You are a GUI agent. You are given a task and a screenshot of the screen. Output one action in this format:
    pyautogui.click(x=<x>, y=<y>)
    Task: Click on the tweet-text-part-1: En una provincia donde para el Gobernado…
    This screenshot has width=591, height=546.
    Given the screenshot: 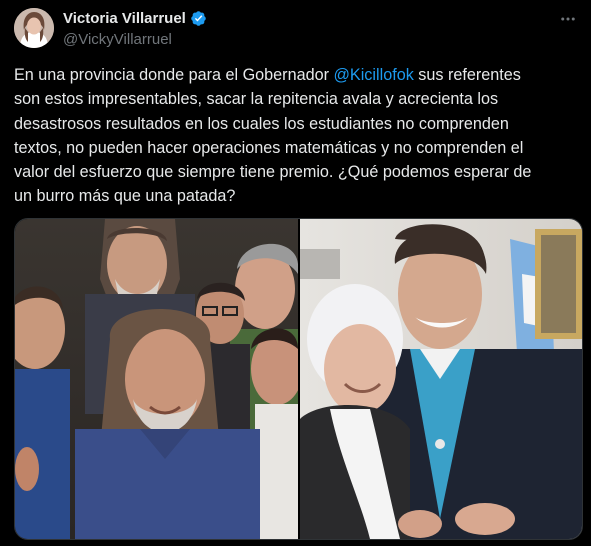 What is the action you would take?
    pyautogui.click(x=174, y=75)
    